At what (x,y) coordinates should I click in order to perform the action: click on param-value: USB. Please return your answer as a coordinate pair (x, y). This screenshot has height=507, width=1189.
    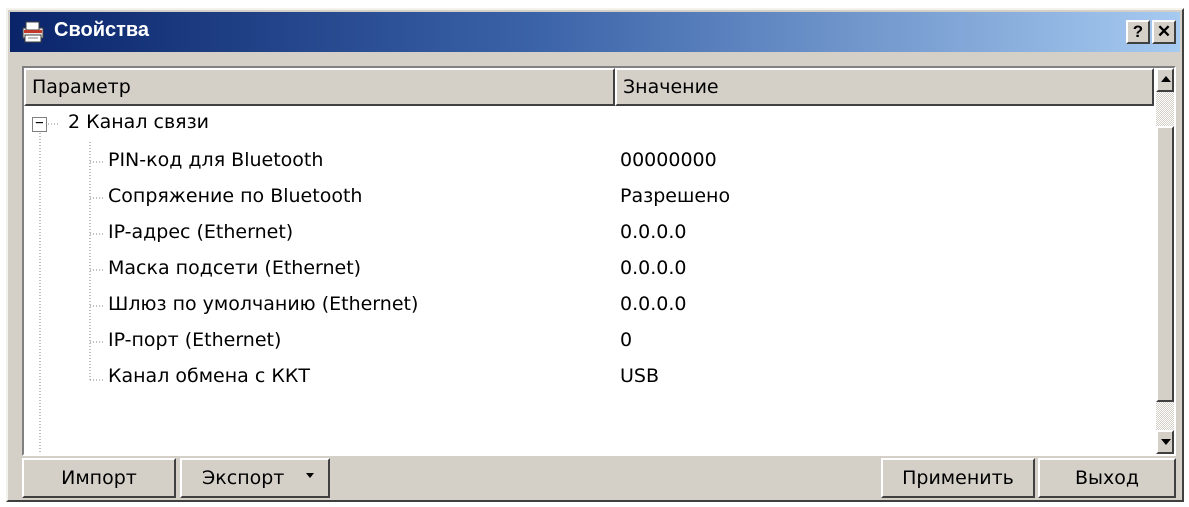
    Looking at the image, I should click on (640, 376).